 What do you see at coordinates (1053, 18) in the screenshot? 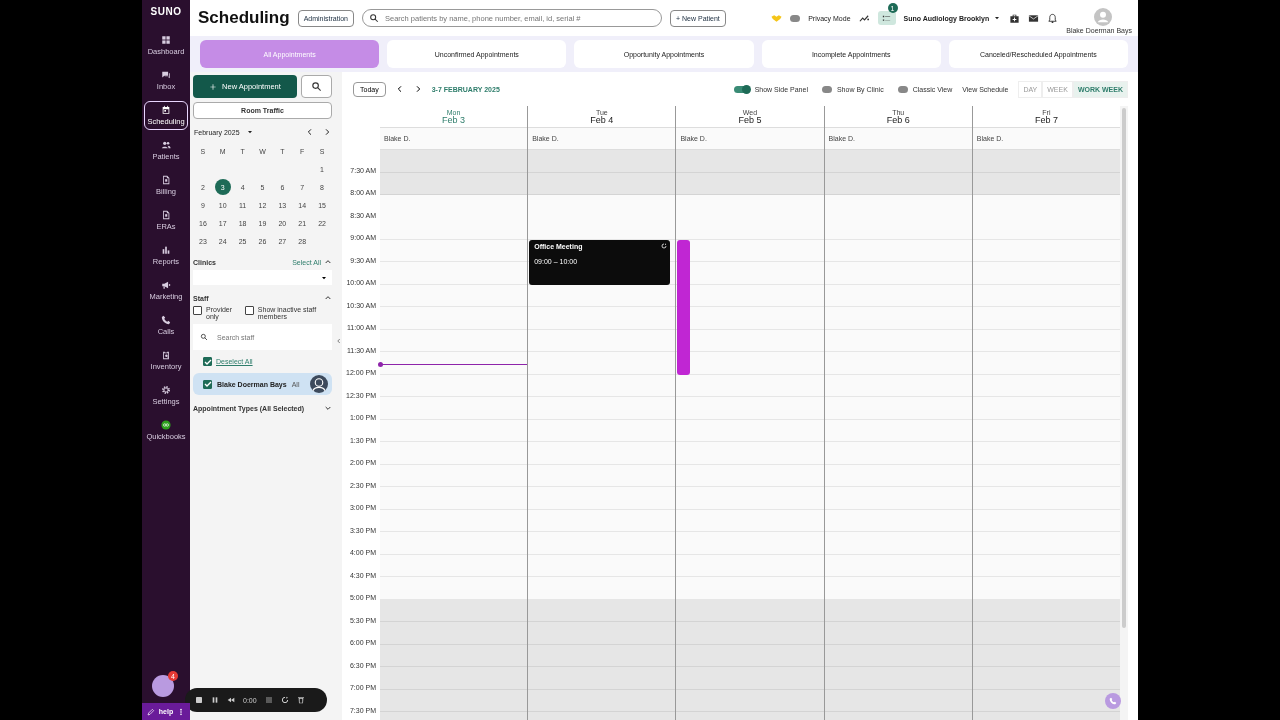
I see `bell-icon` at bounding box center [1053, 18].